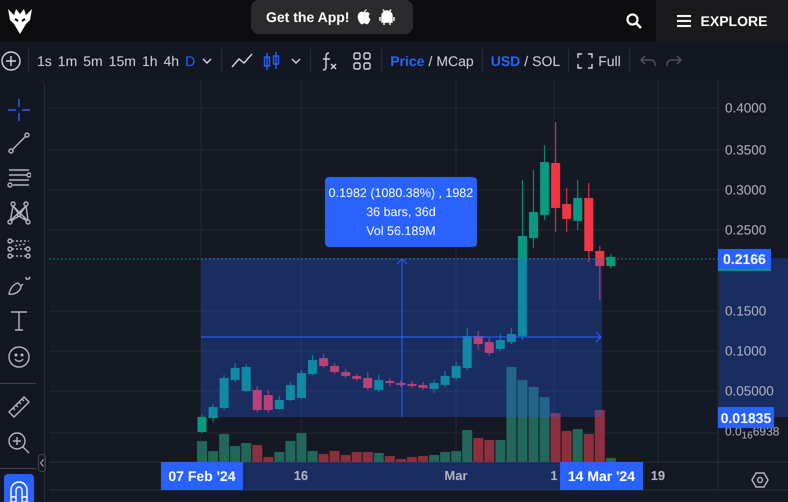 The width and height of the screenshot is (788, 502). I want to click on channel-tool-icon, so click(19, 249).